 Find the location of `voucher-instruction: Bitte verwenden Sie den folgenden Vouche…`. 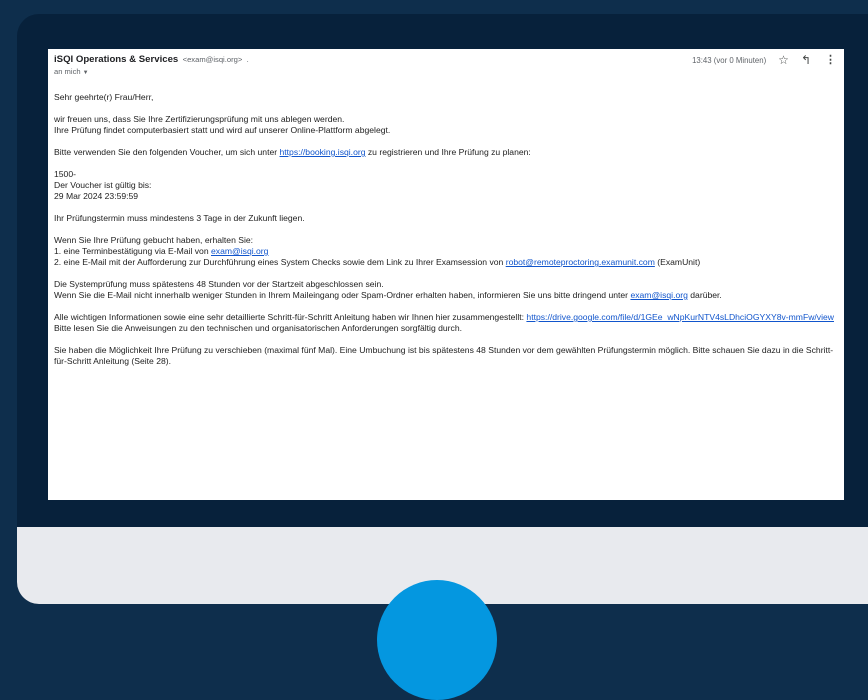

voucher-instruction: Bitte verwenden Sie den folgenden Vouche… is located at coordinates (447, 152).